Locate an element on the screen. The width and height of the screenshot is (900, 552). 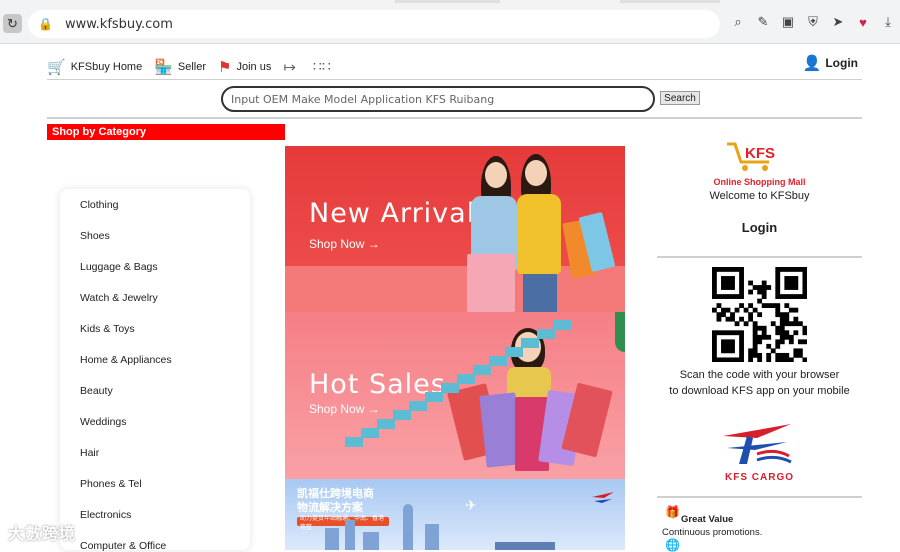
category-item: Watch & Jewelry is located at coordinates (119, 298).